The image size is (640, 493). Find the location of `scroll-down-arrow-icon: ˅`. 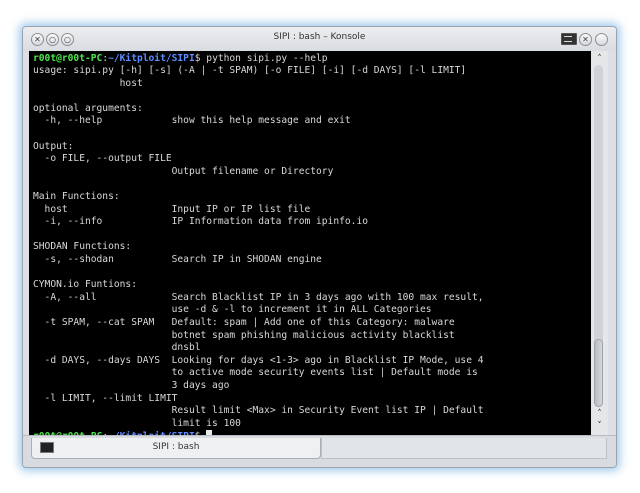

scroll-down-arrow-icon: ˅ is located at coordinates (599, 426).